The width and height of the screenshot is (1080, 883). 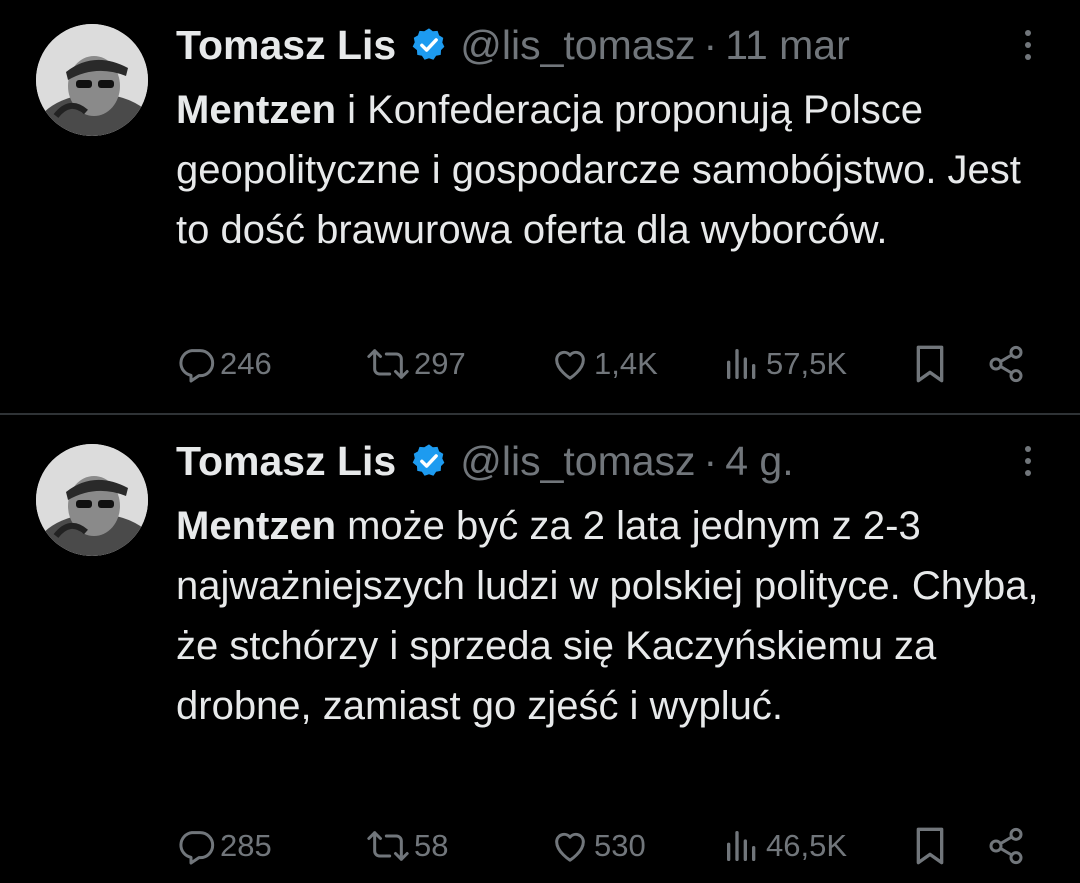 What do you see at coordinates (431, 845) in the screenshot?
I see `retweet-count: 58` at bounding box center [431, 845].